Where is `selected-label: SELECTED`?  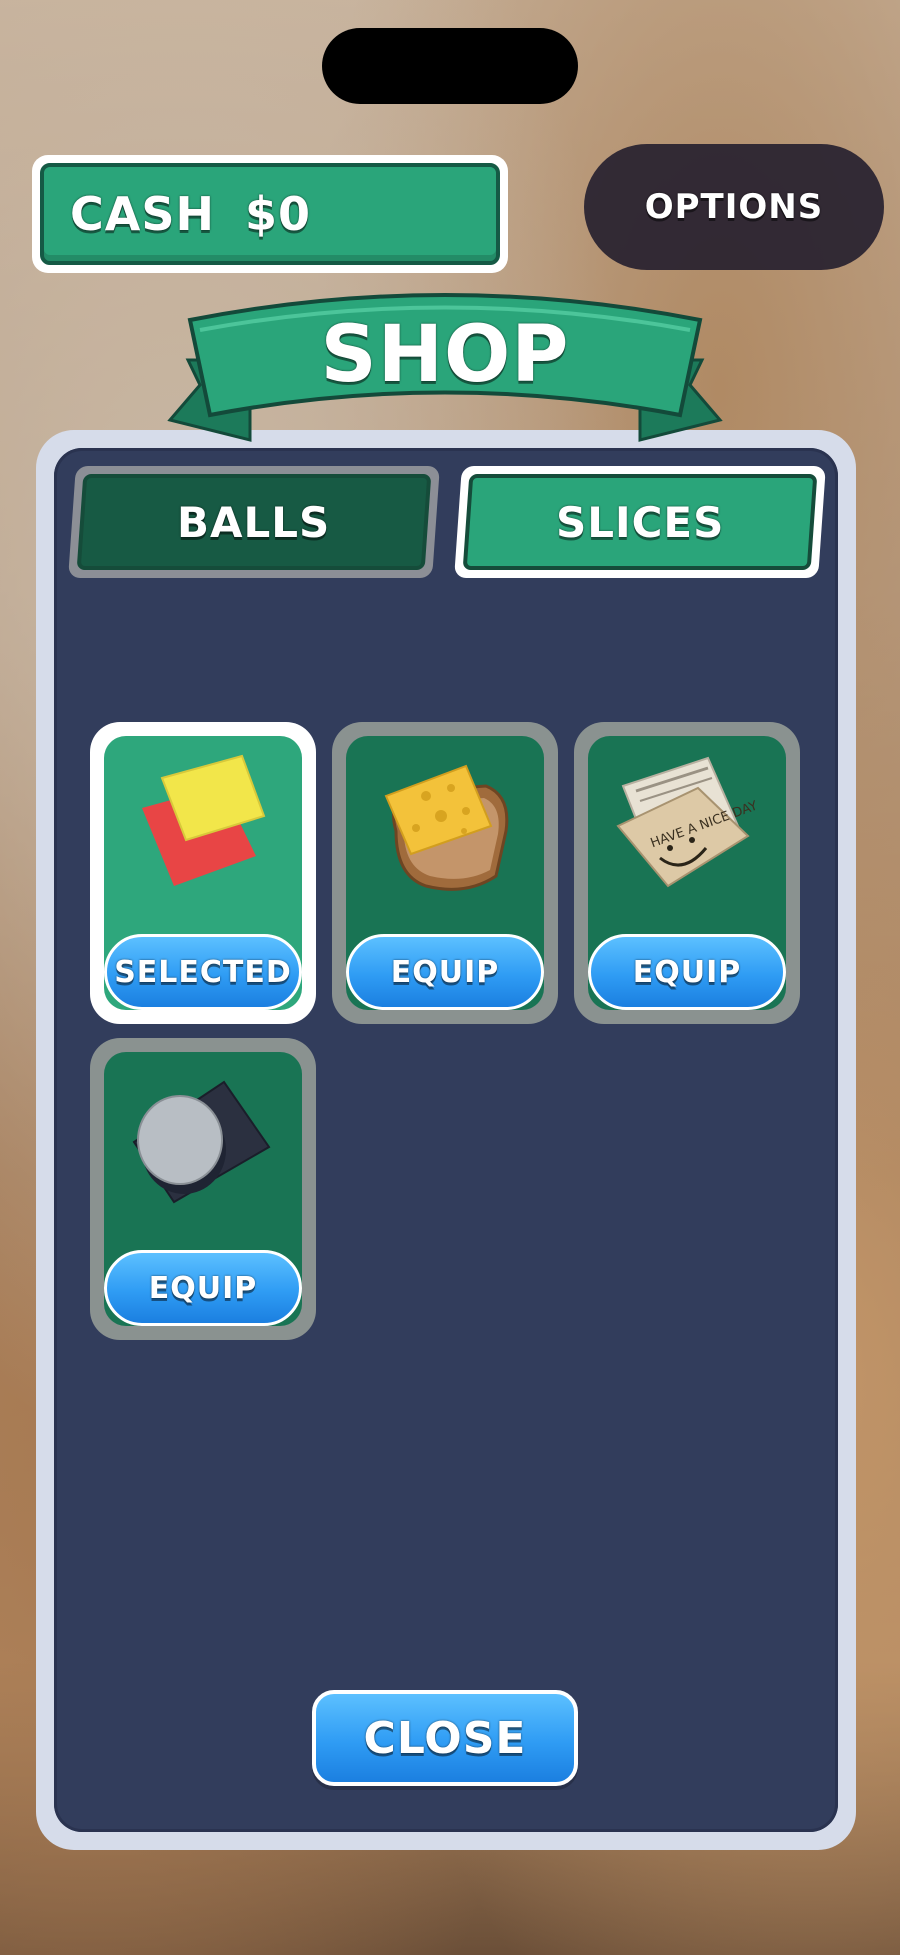 selected-label: SELECTED is located at coordinates (203, 972).